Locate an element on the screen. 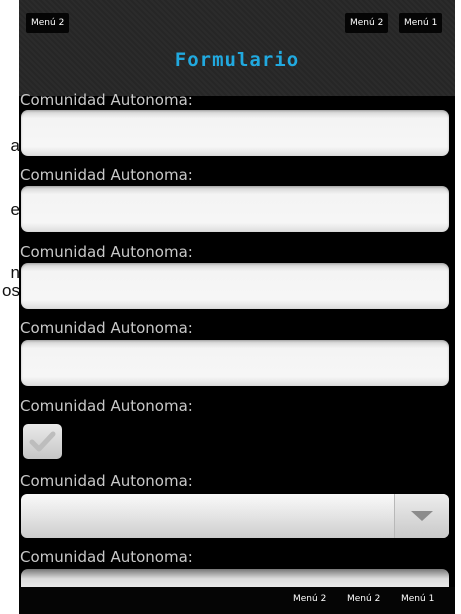  page-title: Formulario is located at coordinates (237, 60).